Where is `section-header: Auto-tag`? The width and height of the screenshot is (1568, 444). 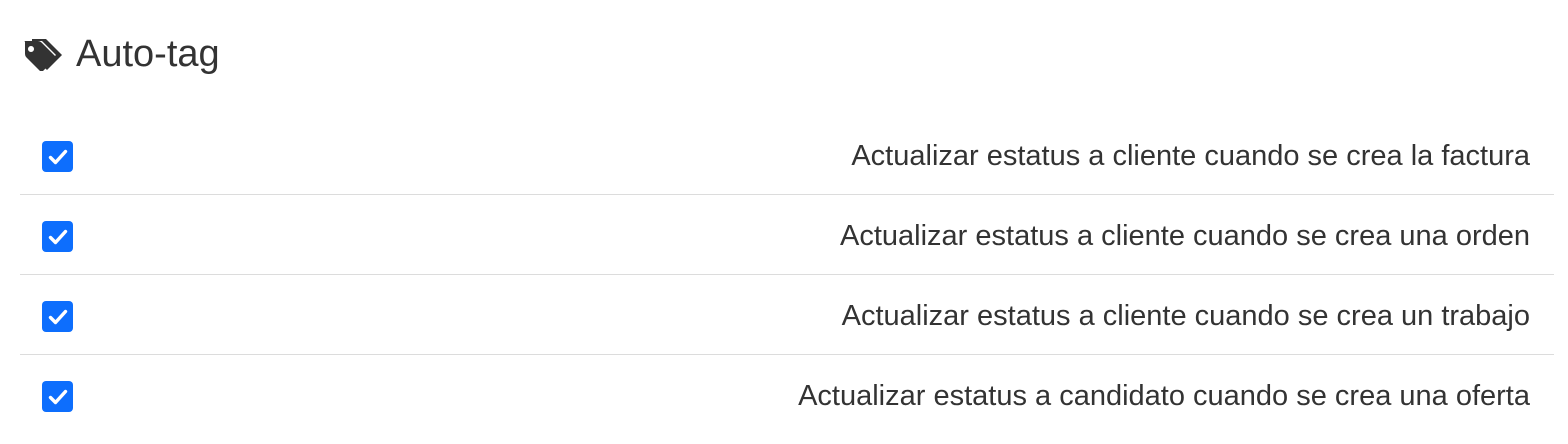 section-header: Auto-tag is located at coordinates (121, 54).